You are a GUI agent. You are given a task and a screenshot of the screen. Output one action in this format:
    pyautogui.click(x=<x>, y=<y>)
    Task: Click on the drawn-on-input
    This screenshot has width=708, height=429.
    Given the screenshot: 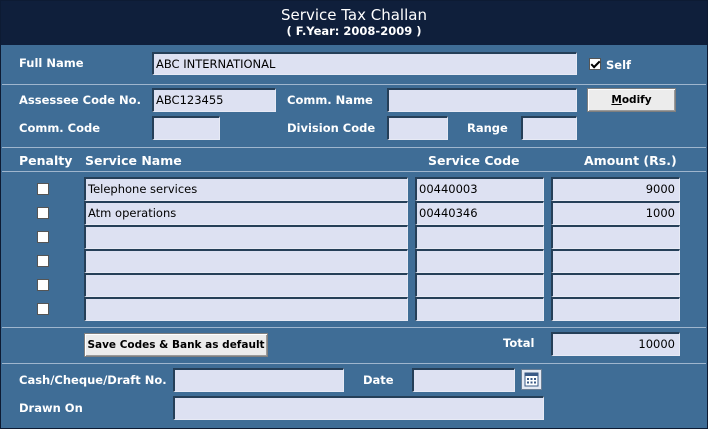 What is the action you would take?
    pyautogui.click(x=358, y=408)
    